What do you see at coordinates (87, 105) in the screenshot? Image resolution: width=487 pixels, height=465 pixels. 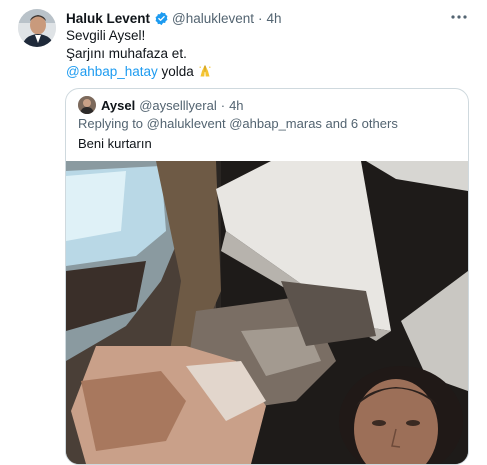 I see `quote-author-avatar` at bounding box center [87, 105].